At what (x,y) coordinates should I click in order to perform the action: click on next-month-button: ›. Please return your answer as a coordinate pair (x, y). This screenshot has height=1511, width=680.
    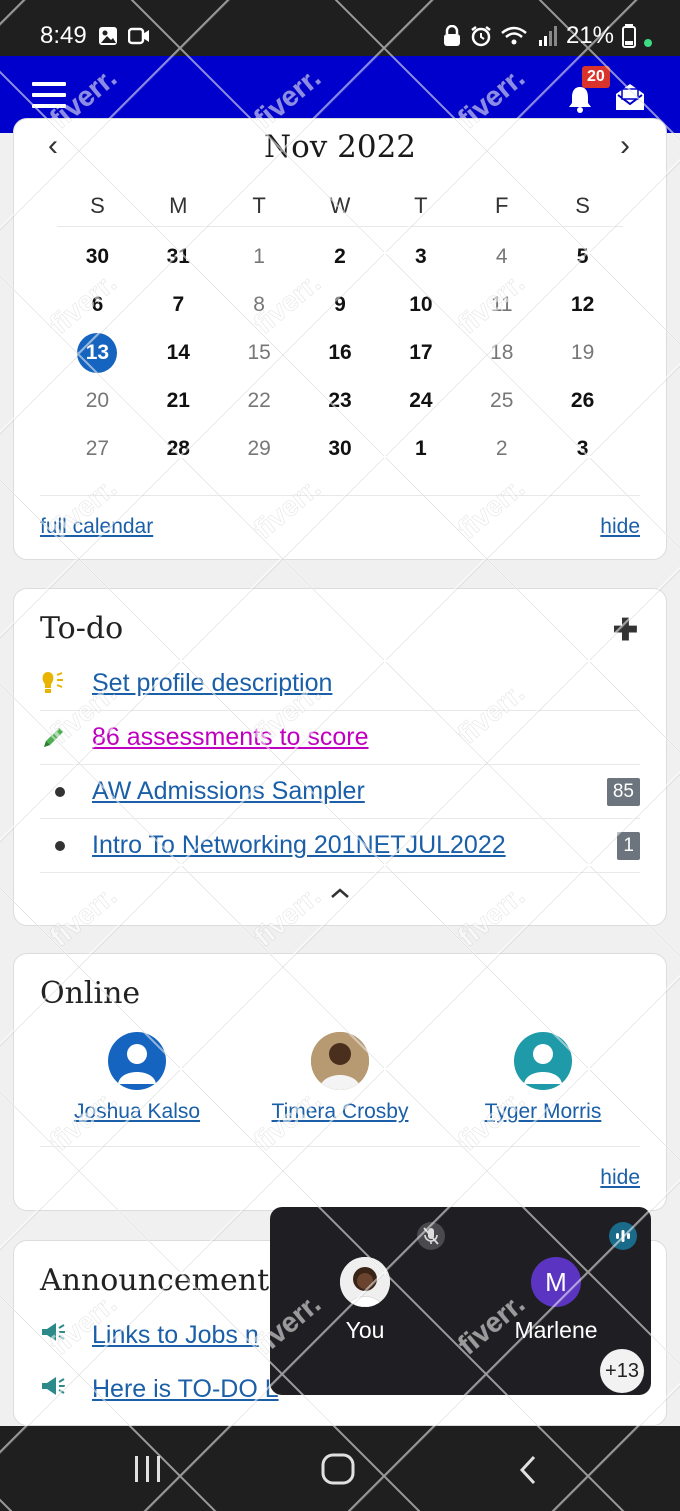
    Looking at the image, I should click on (625, 146).